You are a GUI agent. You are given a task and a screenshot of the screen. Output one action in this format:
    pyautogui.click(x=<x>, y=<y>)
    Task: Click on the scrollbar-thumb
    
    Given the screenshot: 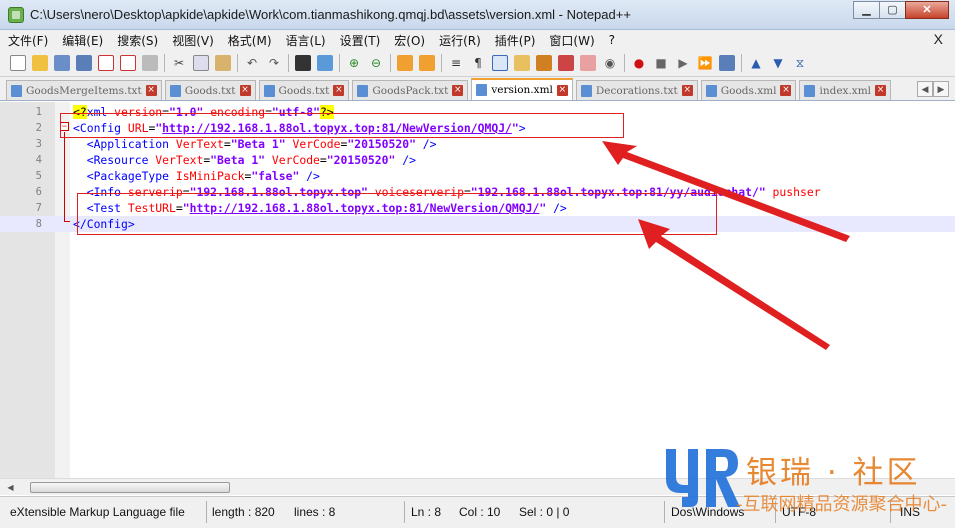 What is the action you would take?
    pyautogui.click(x=130, y=487)
    